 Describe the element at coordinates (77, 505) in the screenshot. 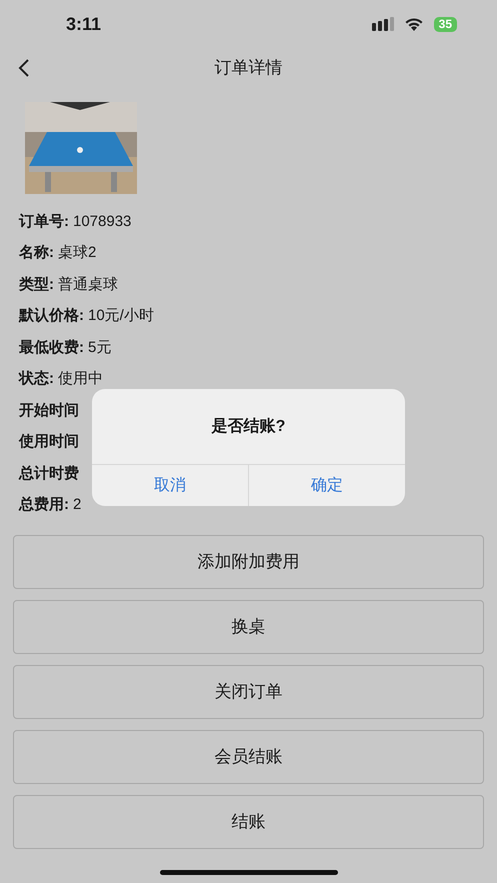

I see `field-value: 2` at that location.